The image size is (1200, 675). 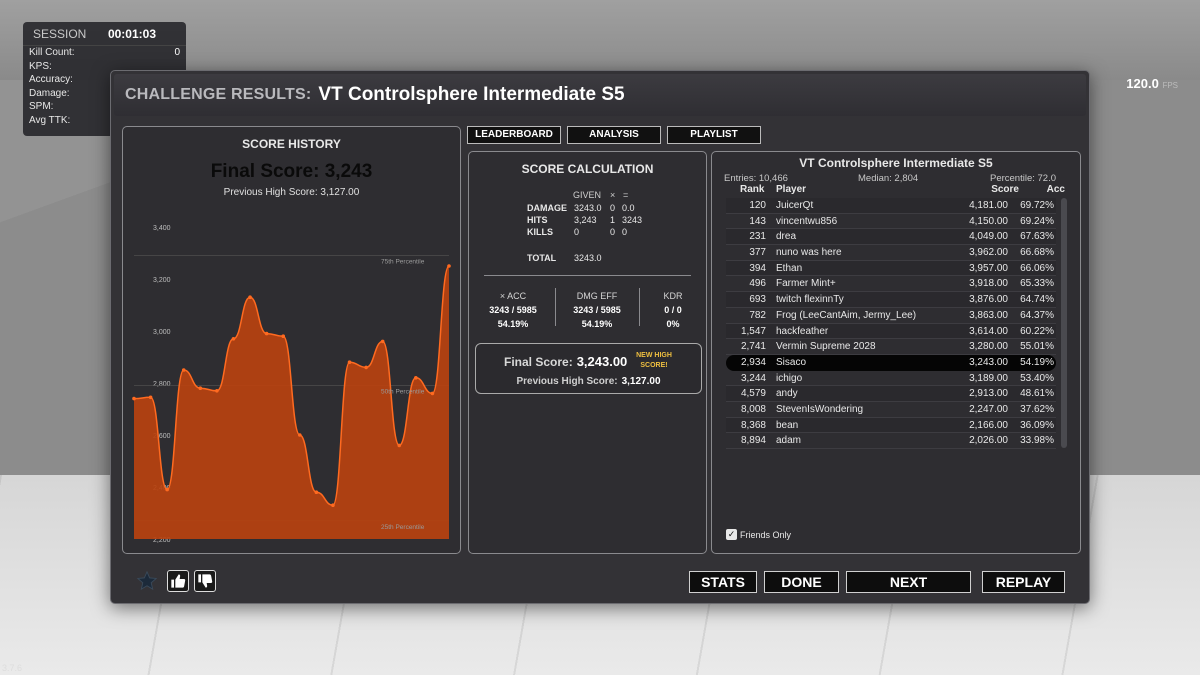 I want to click on session-stat-label: Avg TTK:, so click(x=50, y=120).